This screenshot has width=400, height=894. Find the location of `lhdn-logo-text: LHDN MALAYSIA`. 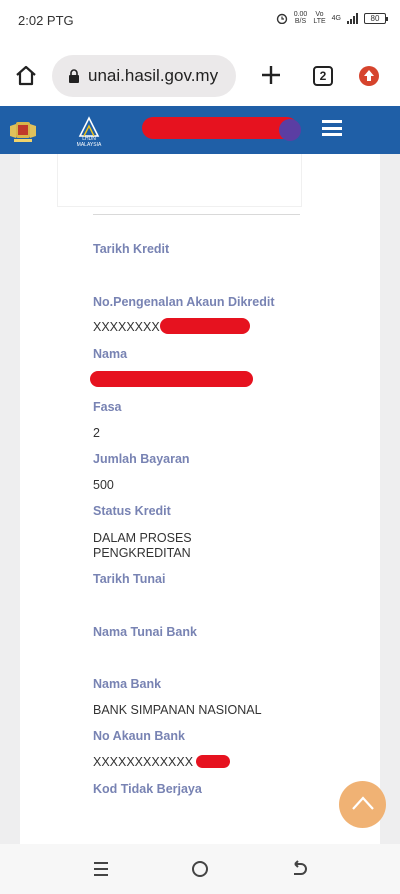

lhdn-logo-text: LHDN MALAYSIA is located at coordinates (89, 142).